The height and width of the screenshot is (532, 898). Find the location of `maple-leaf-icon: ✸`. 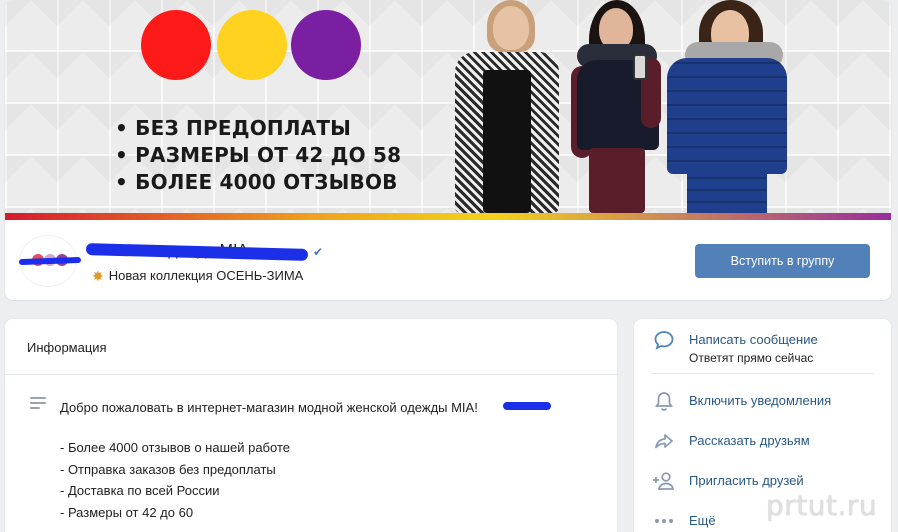

maple-leaf-icon: ✸ is located at coordinates (98, 275).